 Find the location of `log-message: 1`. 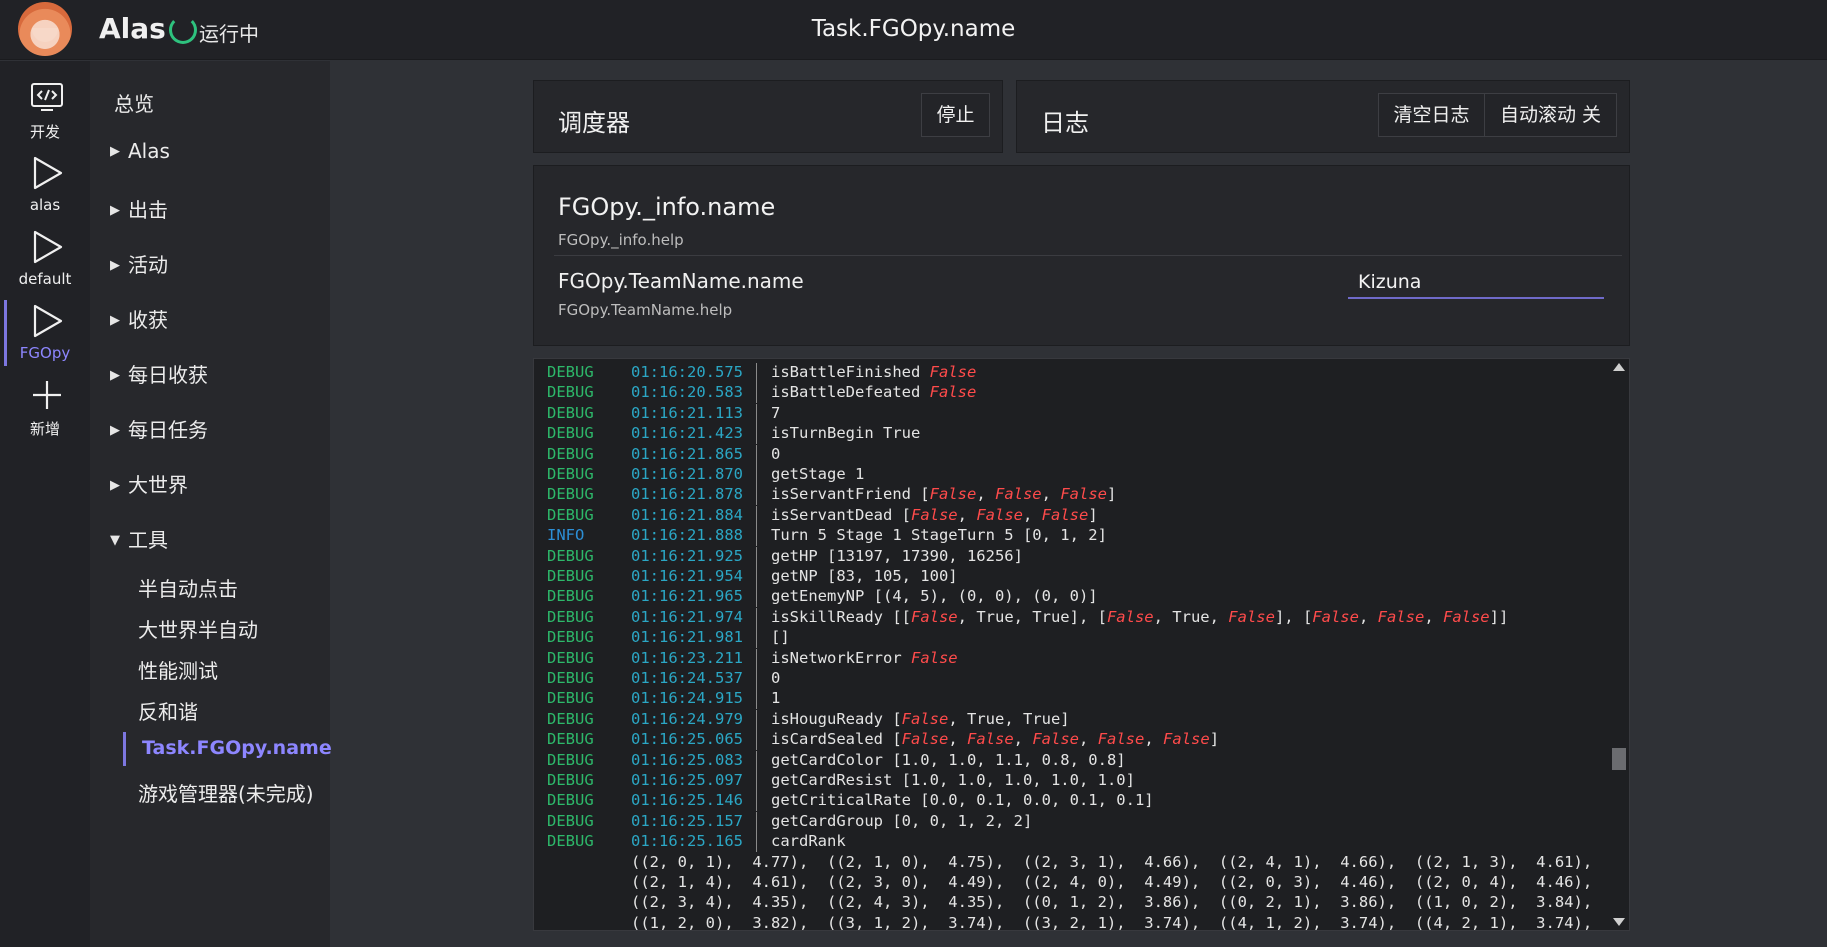

log-message: 1 is located at coordinates (776, 698).